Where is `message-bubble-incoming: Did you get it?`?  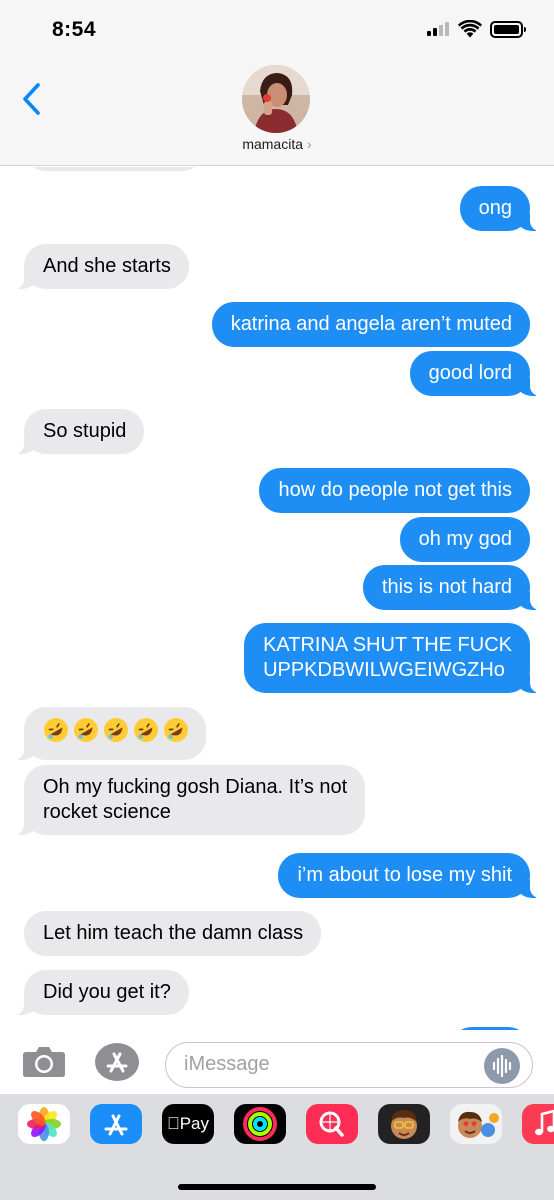 message-bubble-incoming: Did you get it? is located at coordinates (101, 992).